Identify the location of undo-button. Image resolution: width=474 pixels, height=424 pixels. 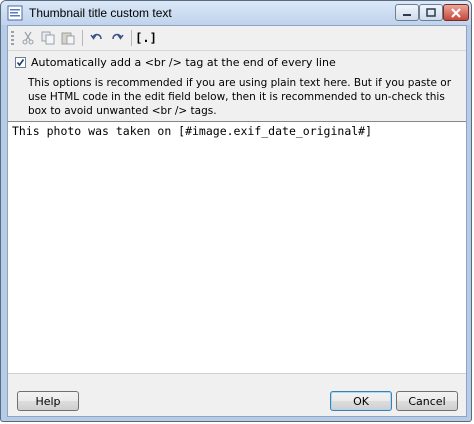
(97, 38).